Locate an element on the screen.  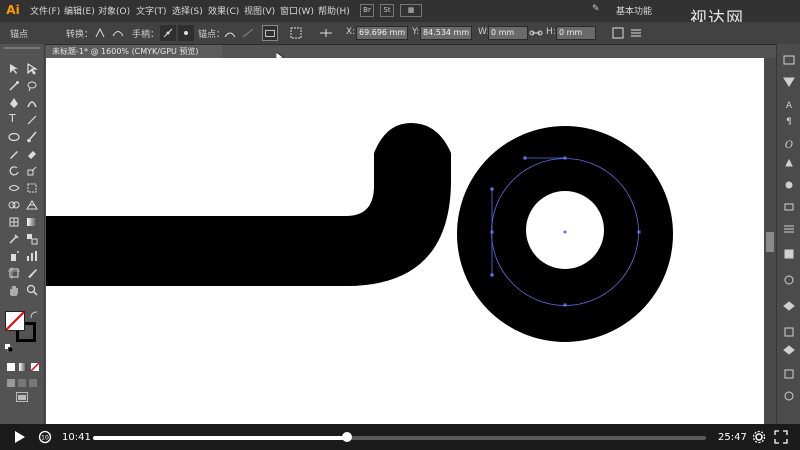
direct-selection-tool-icon is located at coordinates (32, 69).